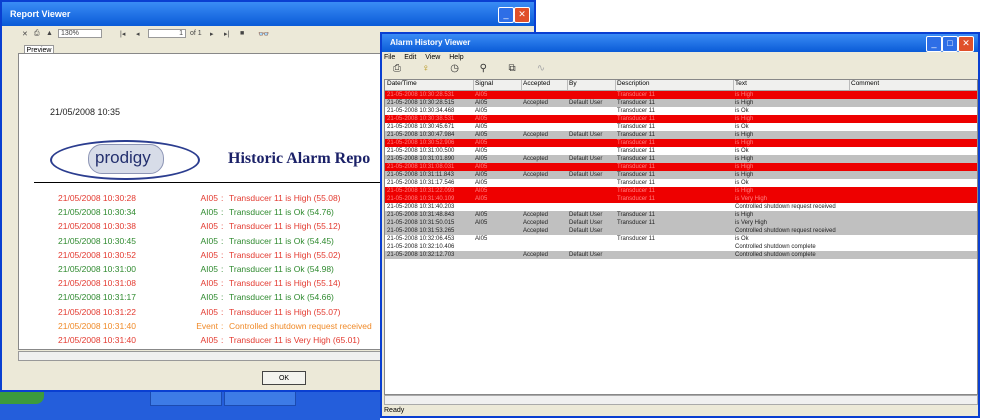 The image size is (982, 420). Describe the element at coordinates (97, 226) in the screenshot. I see `report-line-time: 21/05/2008 10:30:38` at that location.